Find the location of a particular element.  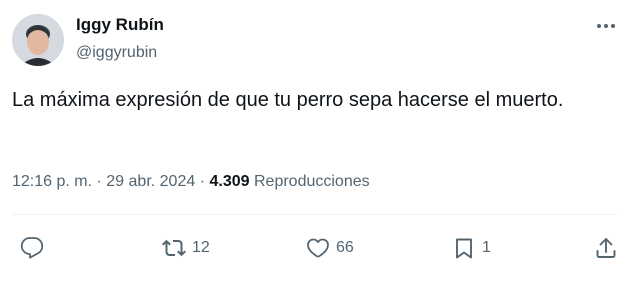

reply-button is located at coordinates (35, 248).